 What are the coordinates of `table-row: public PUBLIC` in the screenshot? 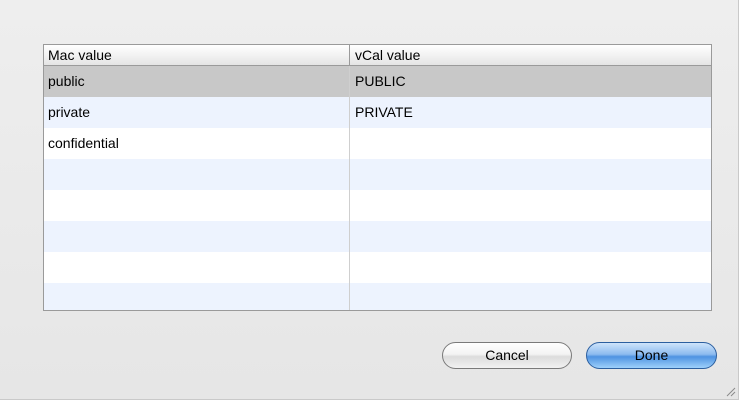 It's located at (377, 81).